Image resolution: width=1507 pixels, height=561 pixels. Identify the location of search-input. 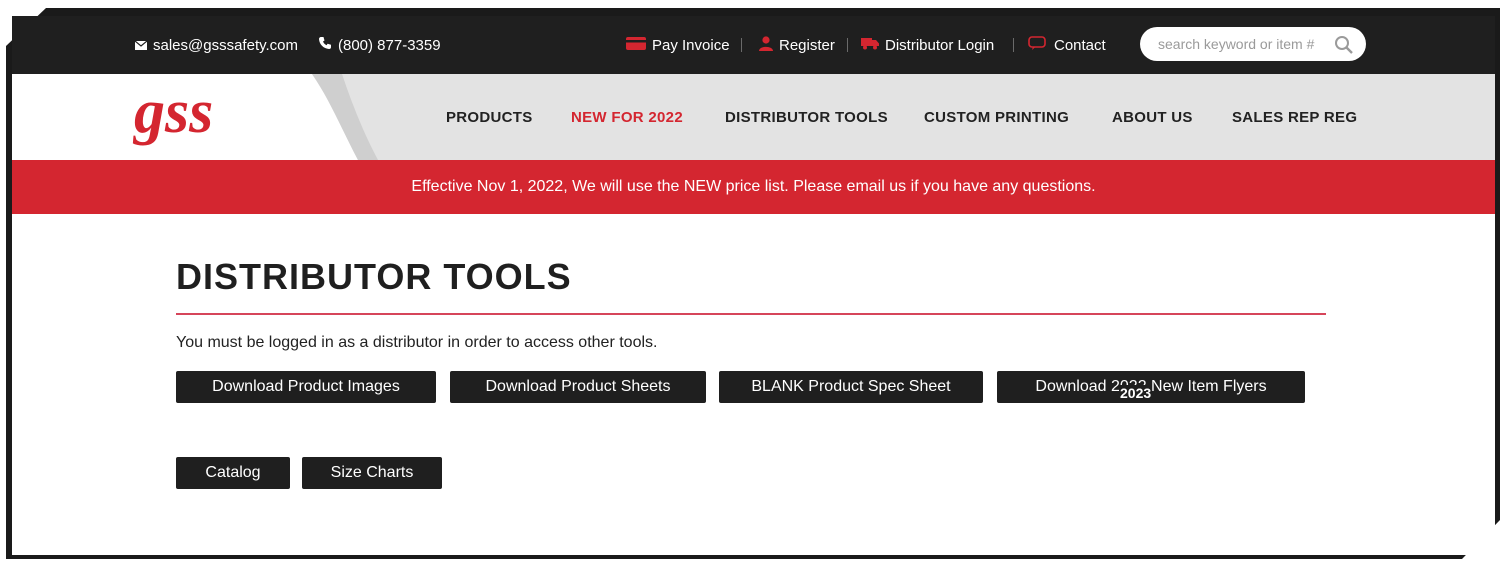
(1244, 44).